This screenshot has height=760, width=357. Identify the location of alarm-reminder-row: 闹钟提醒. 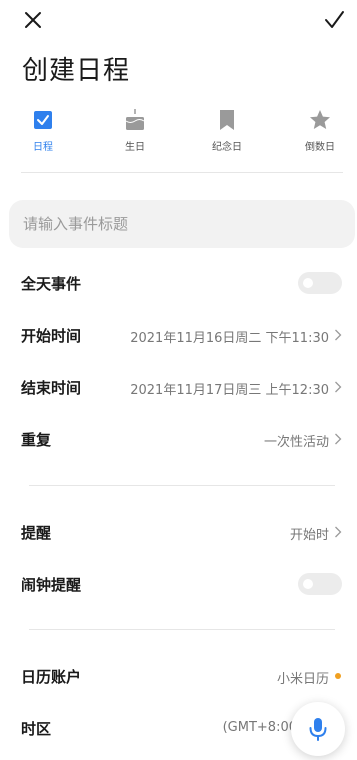
(178, 584).